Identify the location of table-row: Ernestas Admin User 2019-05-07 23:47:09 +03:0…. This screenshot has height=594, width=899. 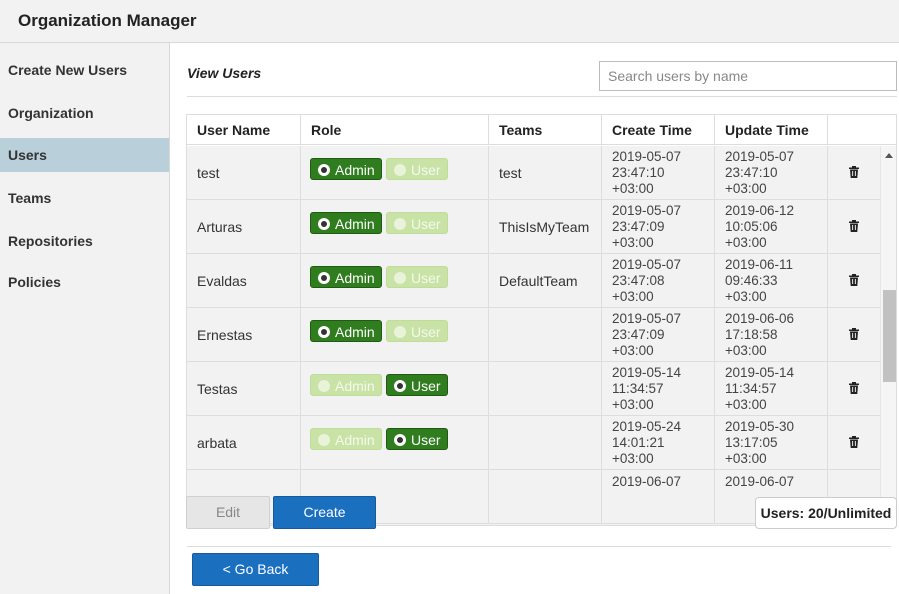
(533, 335).